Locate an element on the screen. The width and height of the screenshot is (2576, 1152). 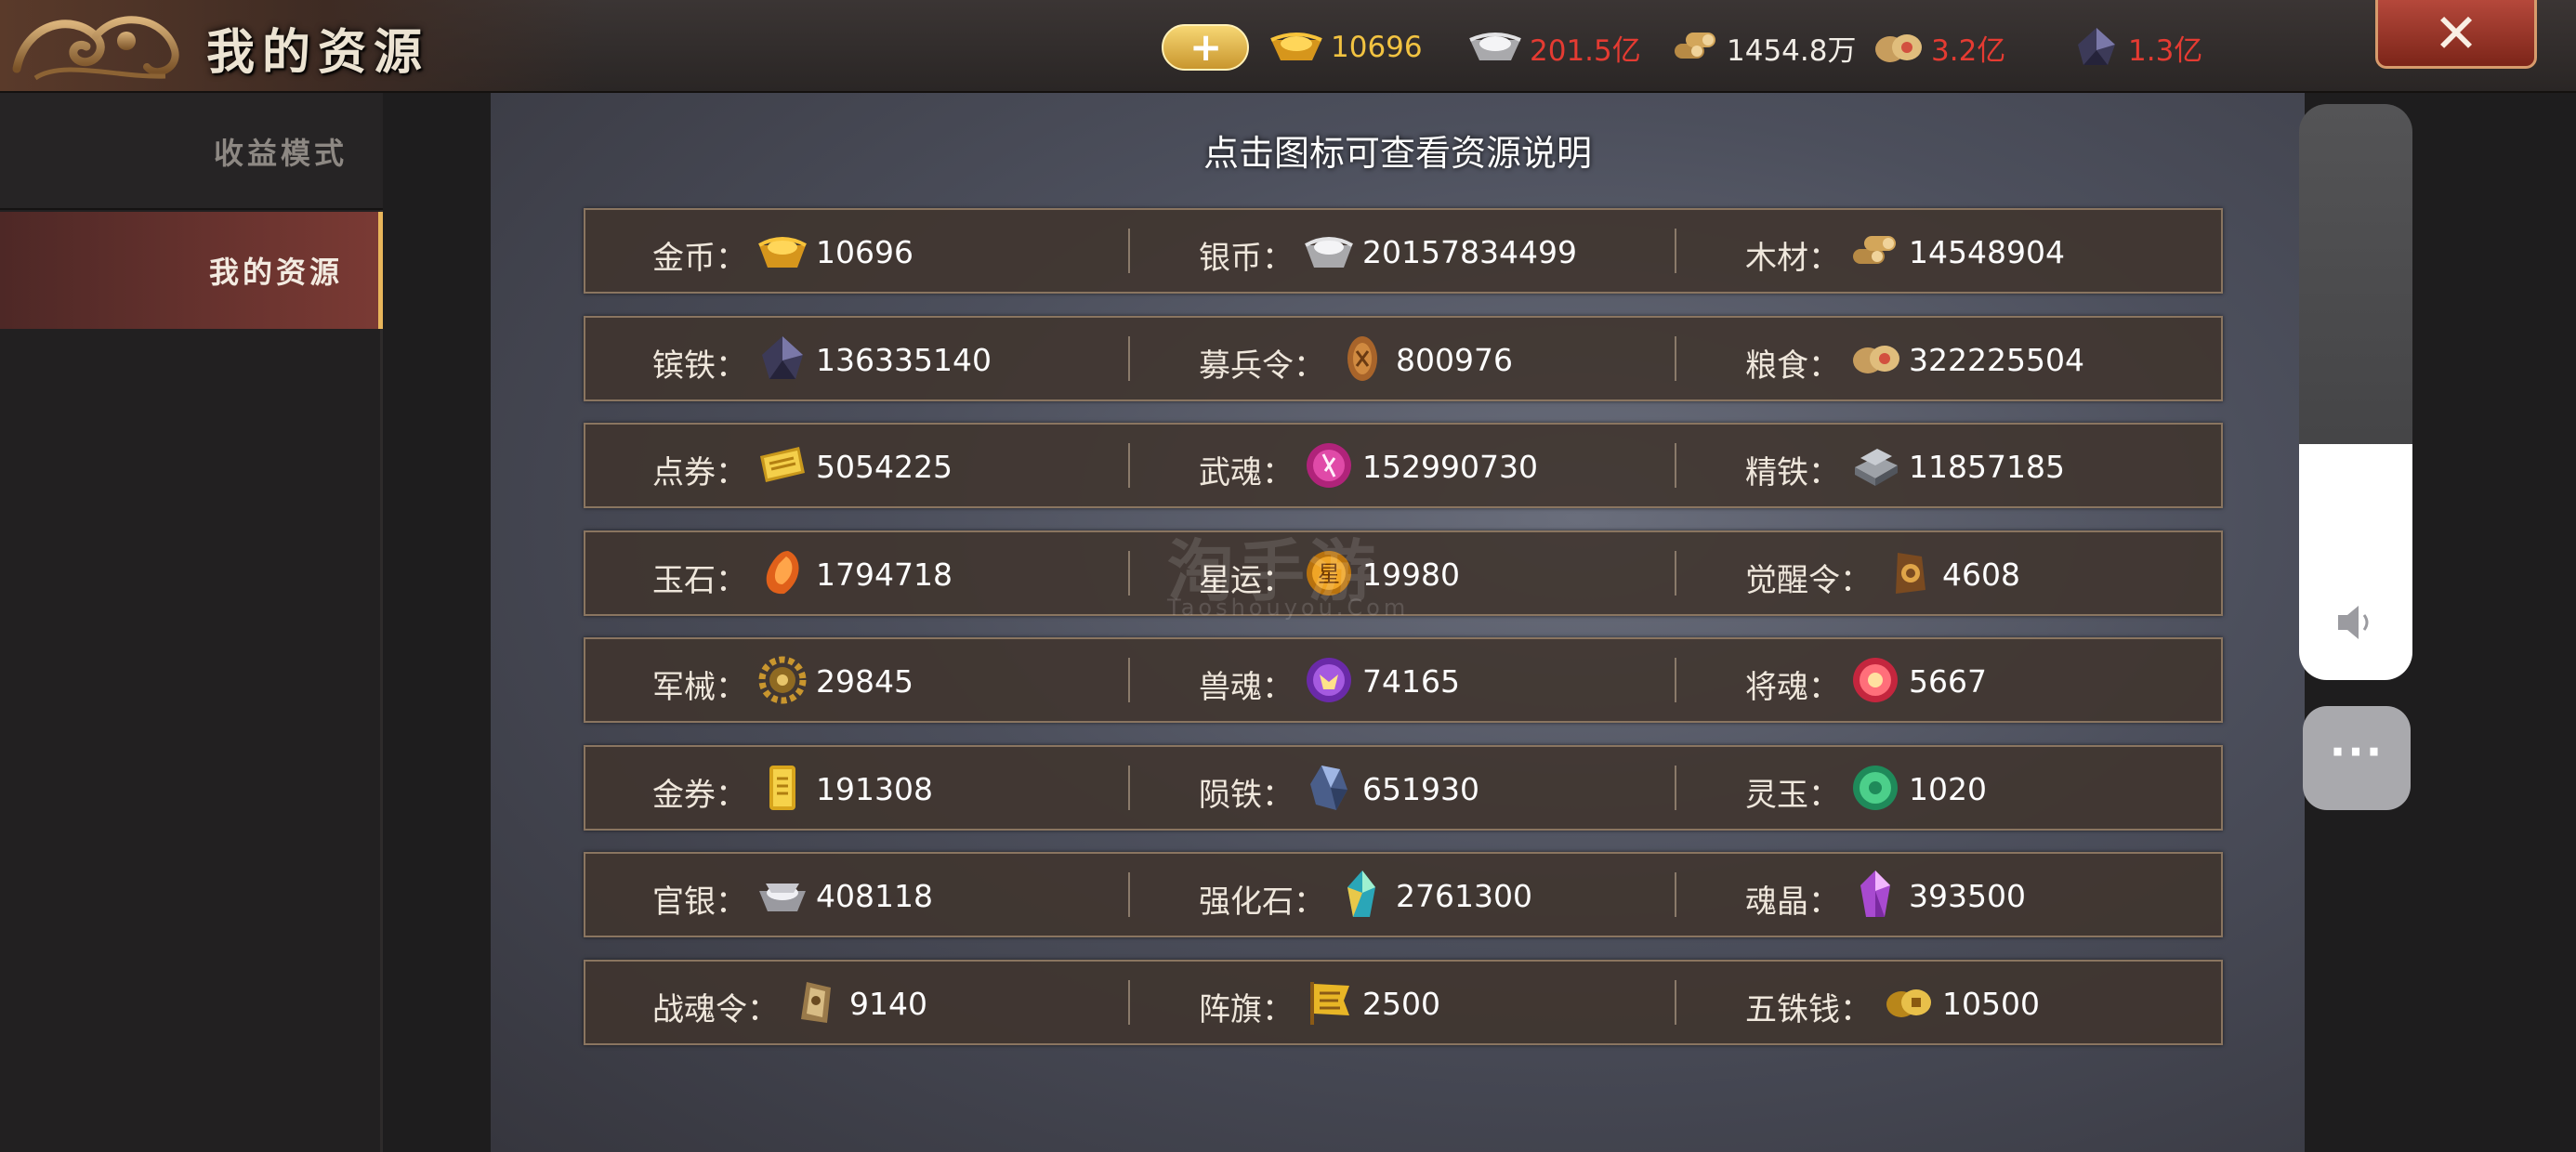
resource-row: 镔铁： 136335140 募兵令： 800976 粮食： 322225504 is located at coordinates (1403, 358).